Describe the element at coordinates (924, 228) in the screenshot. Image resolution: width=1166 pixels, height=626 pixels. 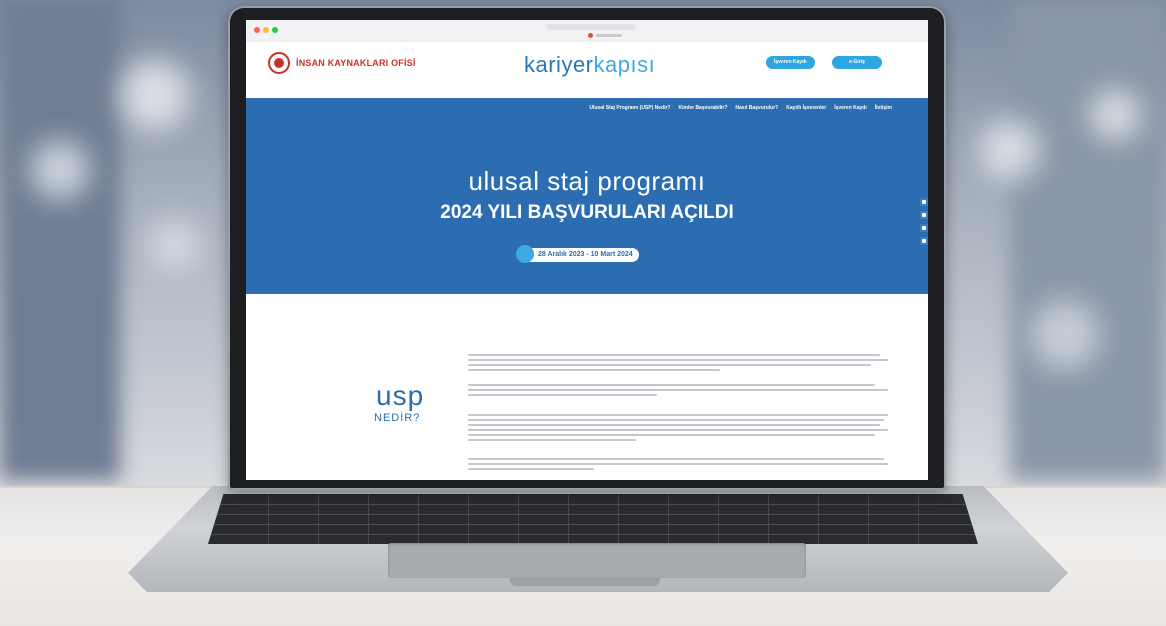
I see `twitter-icon` at that location.